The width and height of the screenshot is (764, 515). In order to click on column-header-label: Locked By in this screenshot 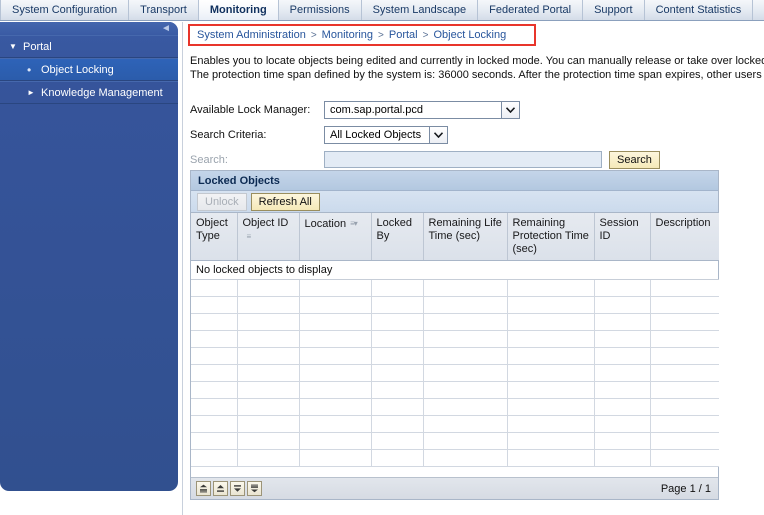, I will do `click(394, 229)`.